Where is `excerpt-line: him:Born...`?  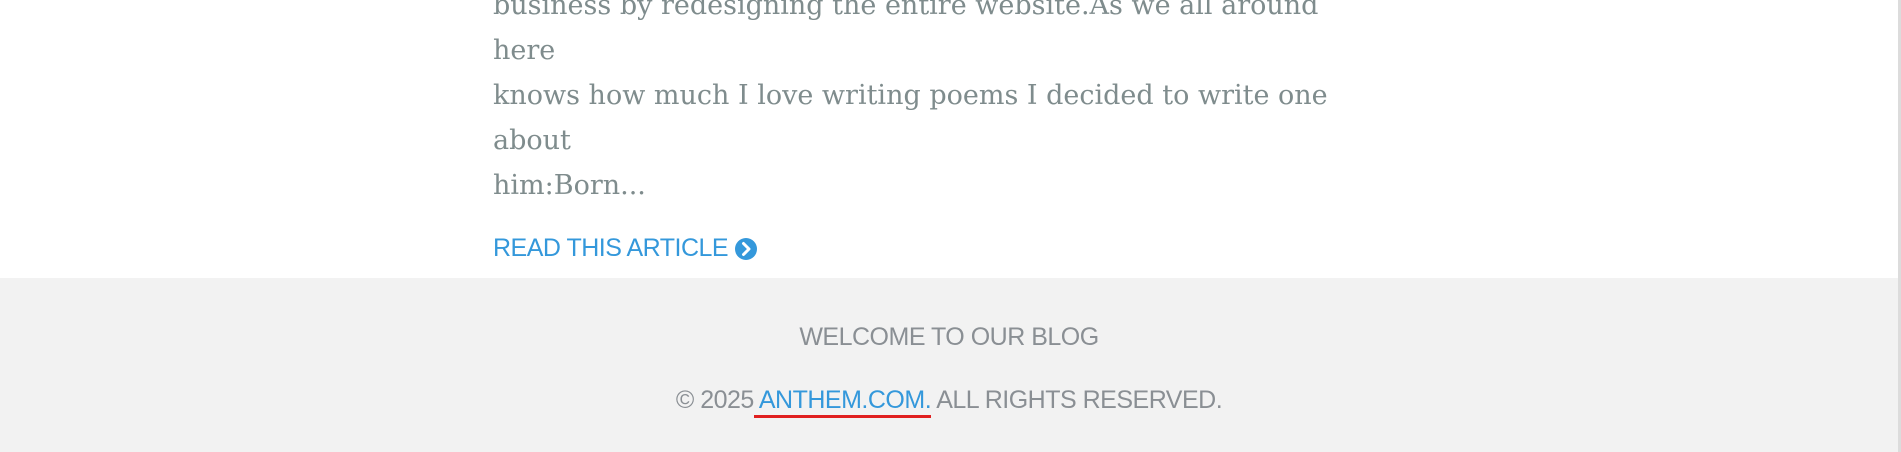
excerpt-line: him:Born... is located at coordinates (569, 185).